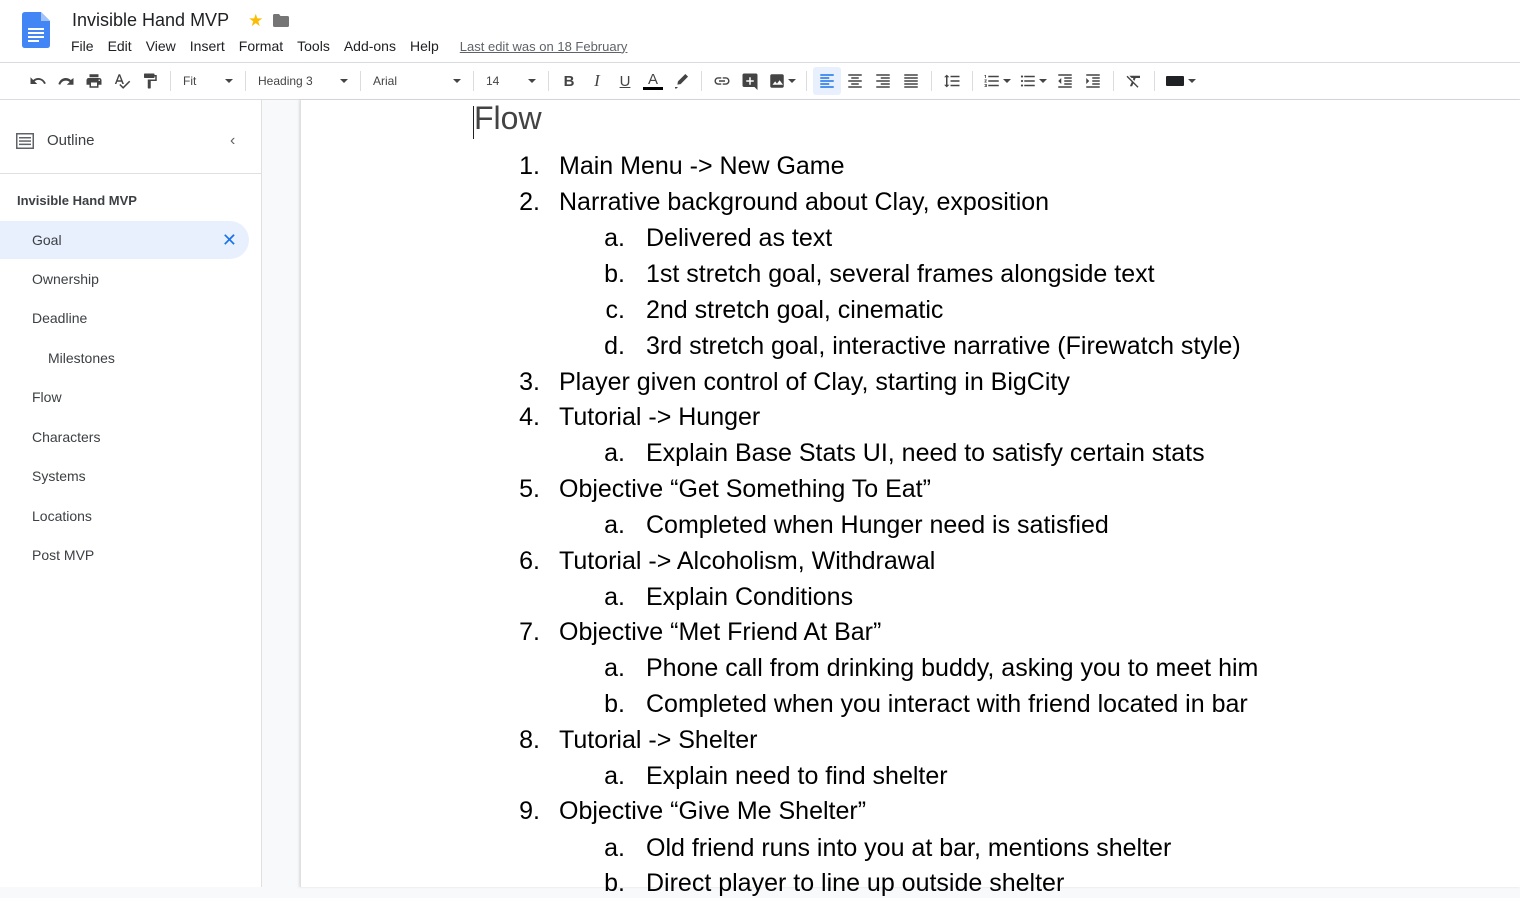 Image resolution: width=1520 pixels, height=898 pixels. Describe the element at coordinates (529, 740) in the screenshot. I see `list-number: 8.` at that location.